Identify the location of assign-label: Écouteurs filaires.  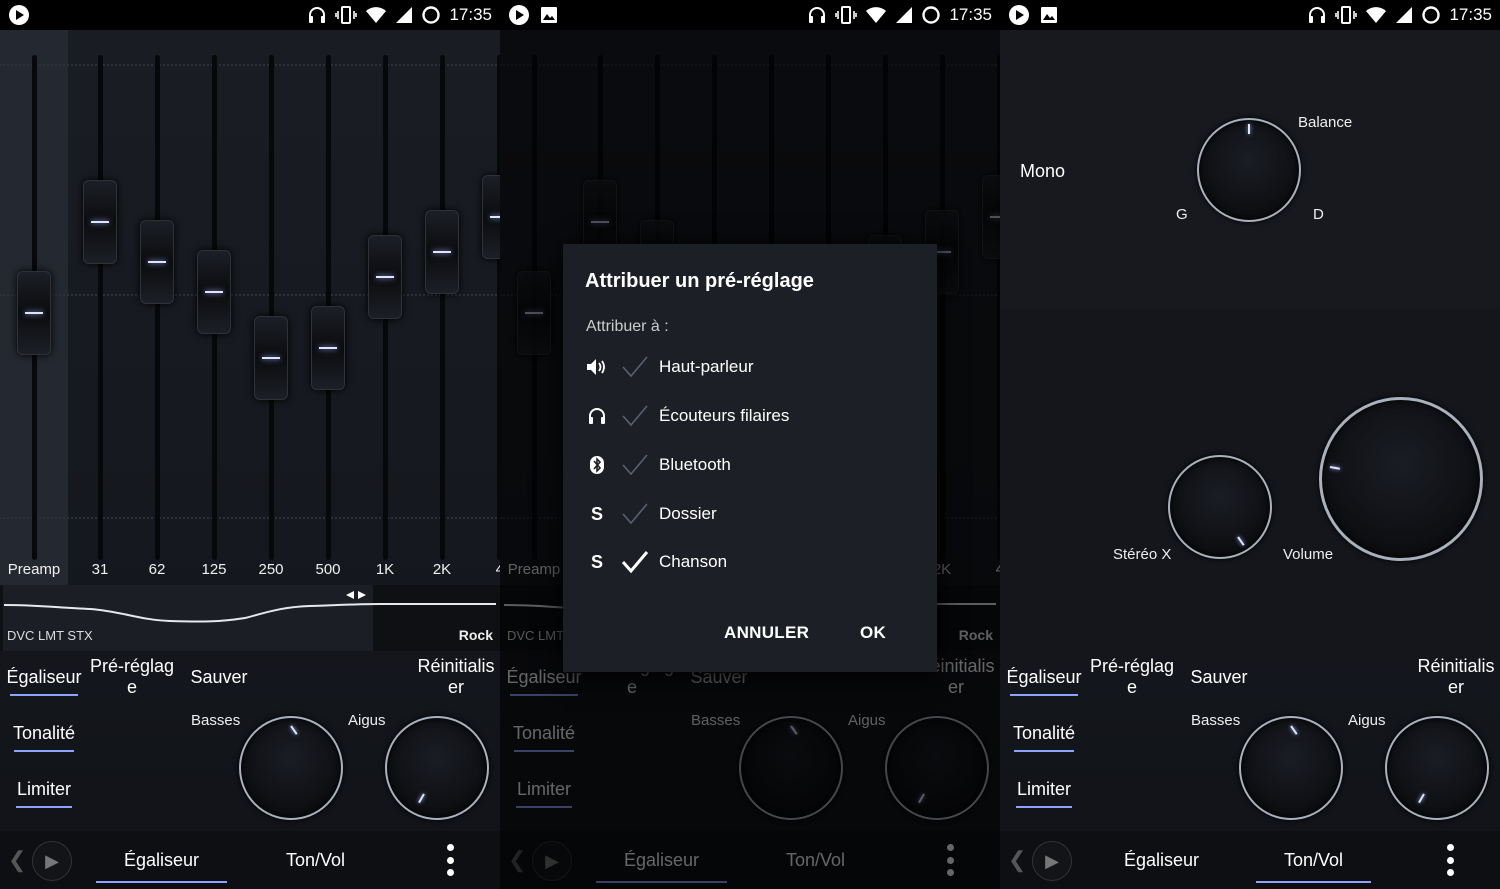
(724, 415).